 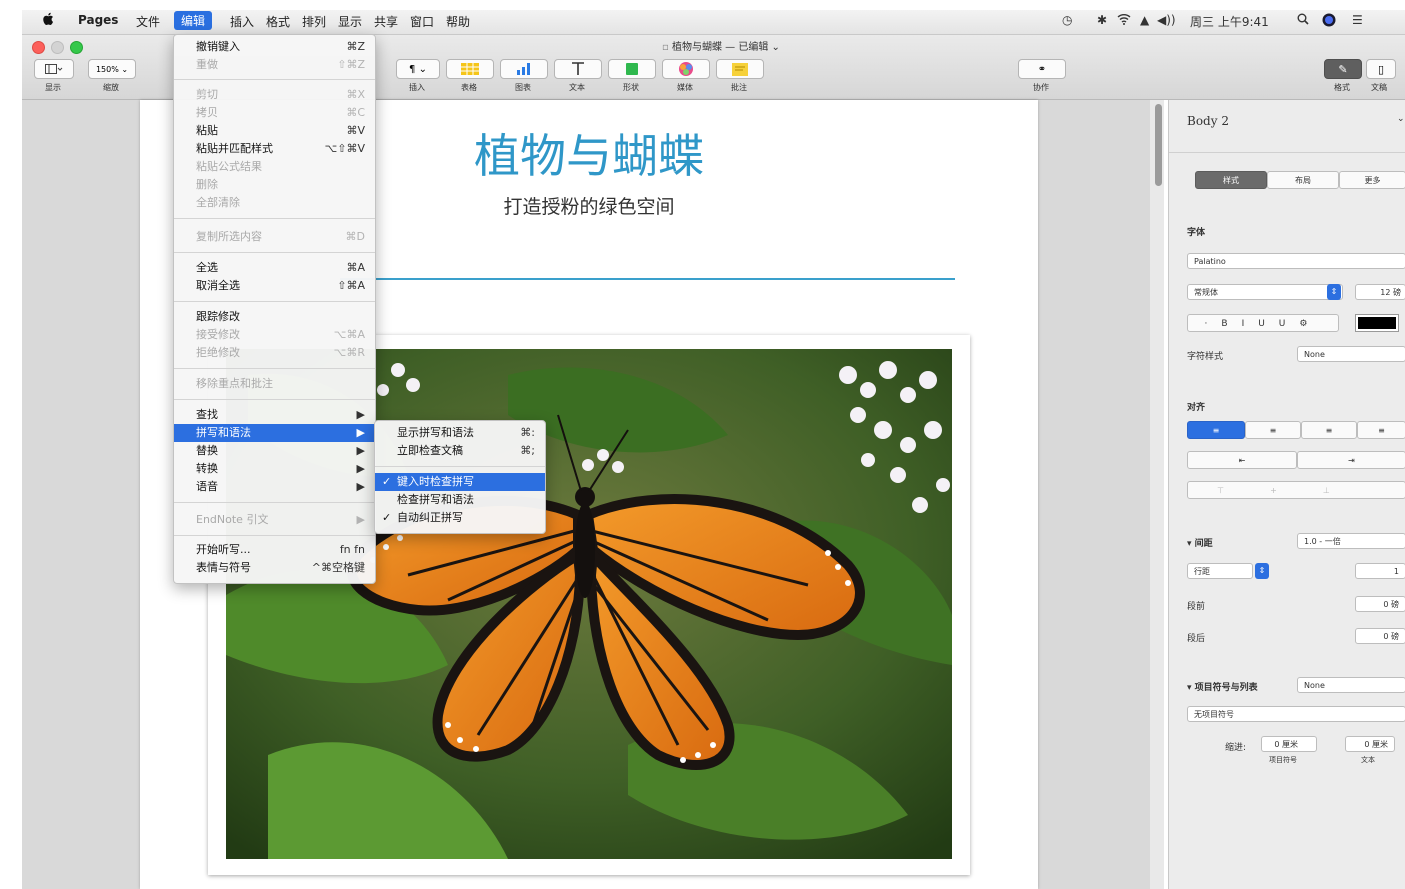 What do you see at coordinates (1370, 744) in the screenshot?
I see `indent-text-field: 0 厘米` at bounding box center [1370, 744].